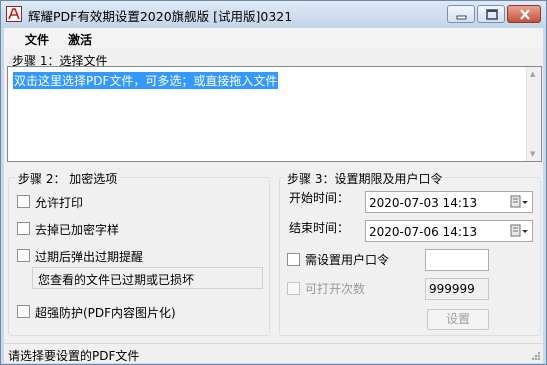  What do you see at coordinates (458, 319) in the screenshot?
I see `set-button: 设置` at bounding box center [458, 319].